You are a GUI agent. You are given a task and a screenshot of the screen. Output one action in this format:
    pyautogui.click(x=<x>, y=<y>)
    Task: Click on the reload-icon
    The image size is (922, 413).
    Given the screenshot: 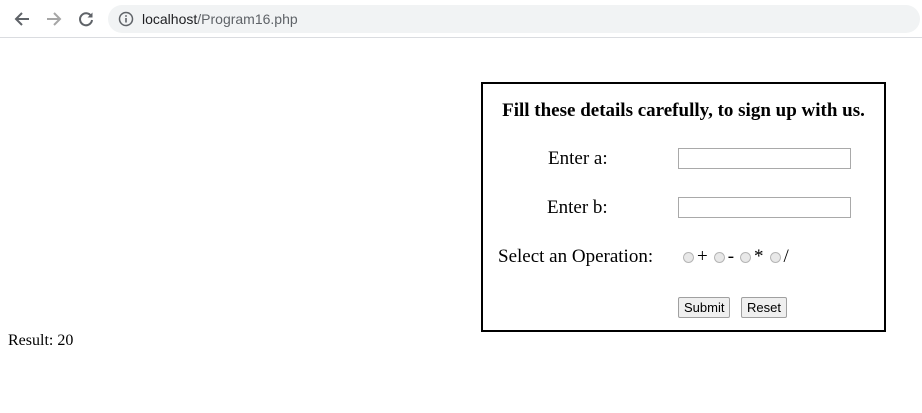 What is the action you would take?
    pyautogui.click(x=86, y=19)
    